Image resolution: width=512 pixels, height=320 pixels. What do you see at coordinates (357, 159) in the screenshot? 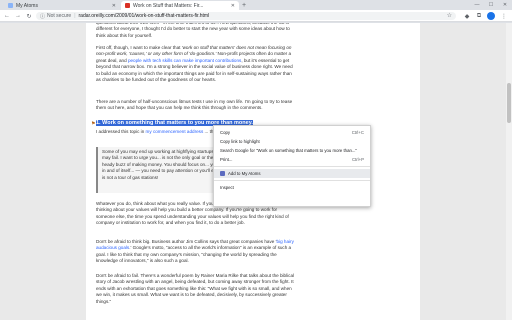
I see `menu-item-shortcut: Ctrl+P` at bounding box center [357, 159].